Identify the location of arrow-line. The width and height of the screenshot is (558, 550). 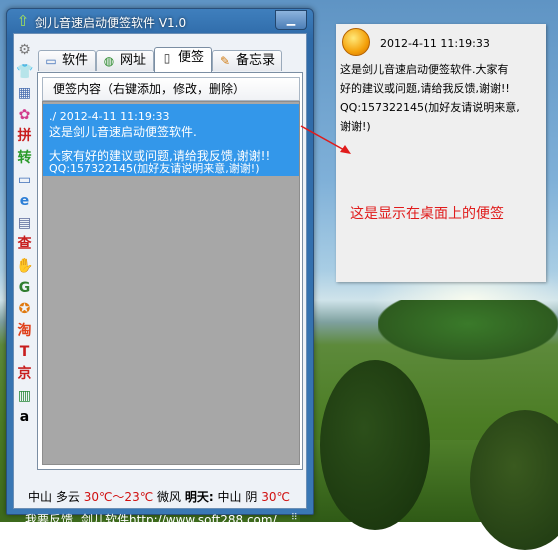
(323, 138).